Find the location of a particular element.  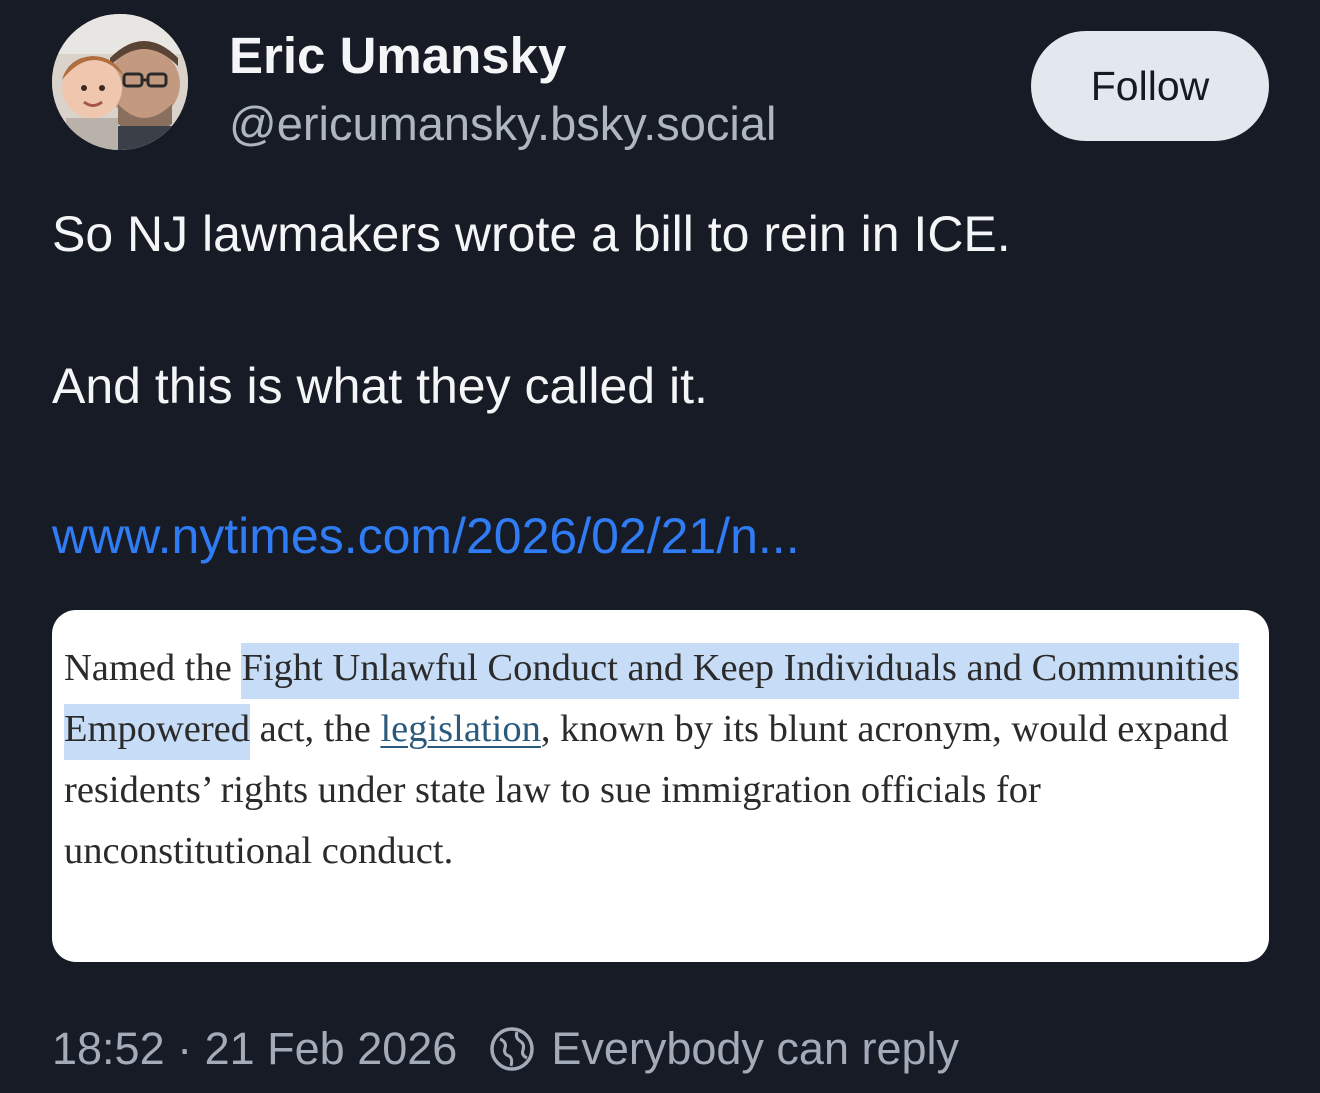

legislation-link: legislation is located at coordinates (460, 729).